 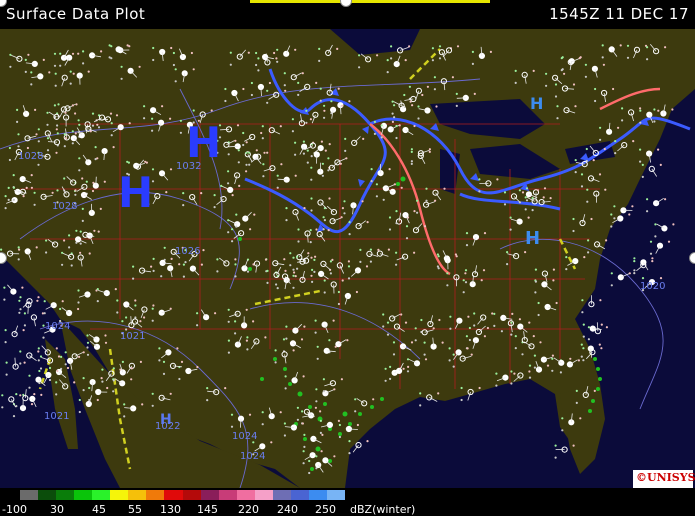 What do you see at coordinates (76, 14) in the screenshot?
I see `plot-title: Surface Data Plot` at bounding box center [76, 14].